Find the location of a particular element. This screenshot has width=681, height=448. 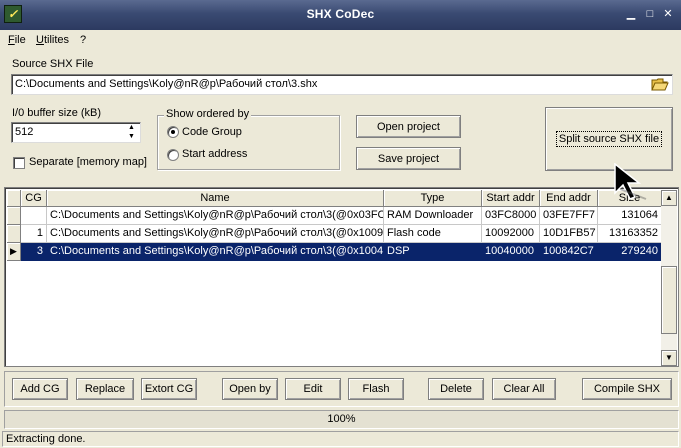

flash-button: Flash is located at coordinates (376, 389).